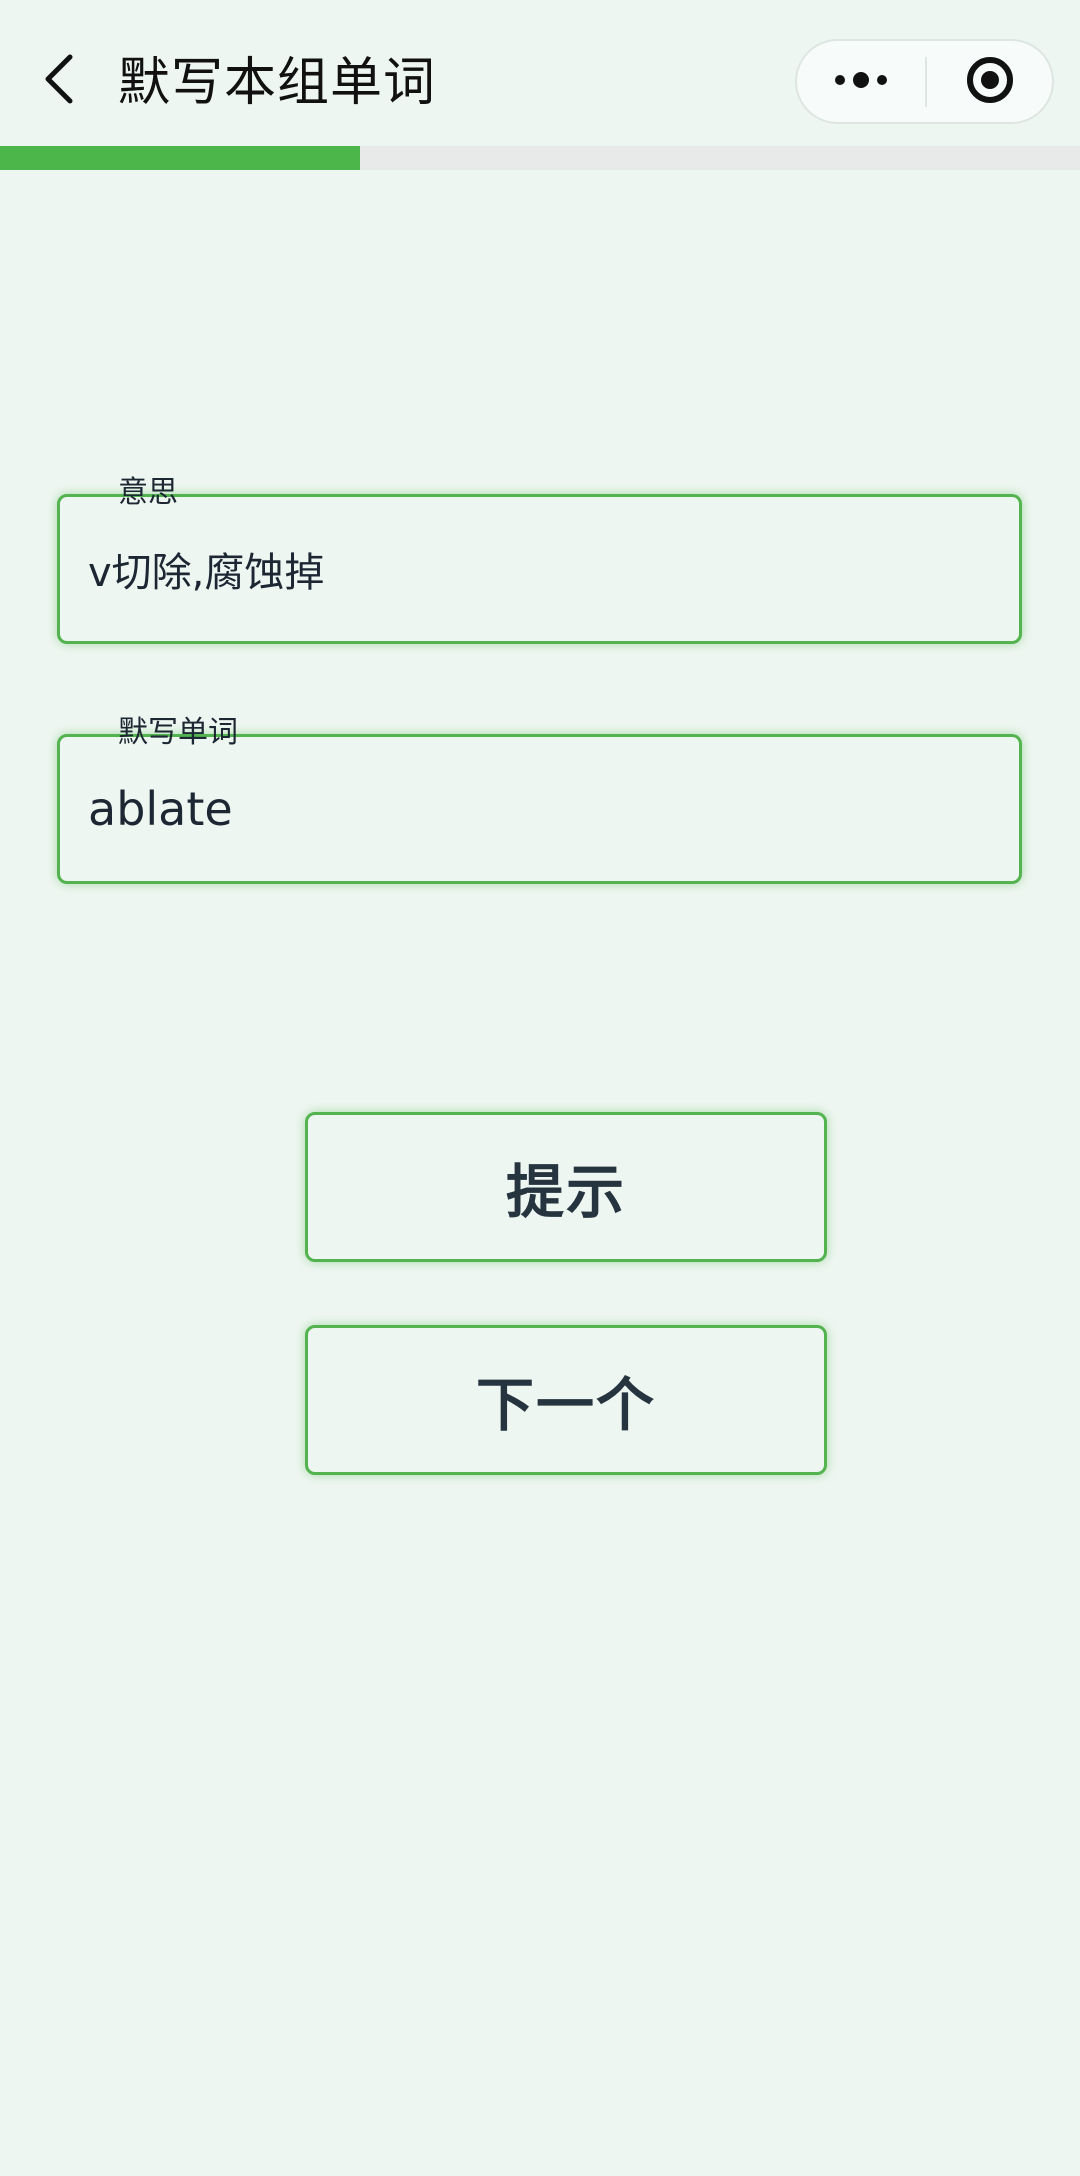 The height and width of the screenshot is (2176, 1080). I want to click on more-button, so click(861, 81).